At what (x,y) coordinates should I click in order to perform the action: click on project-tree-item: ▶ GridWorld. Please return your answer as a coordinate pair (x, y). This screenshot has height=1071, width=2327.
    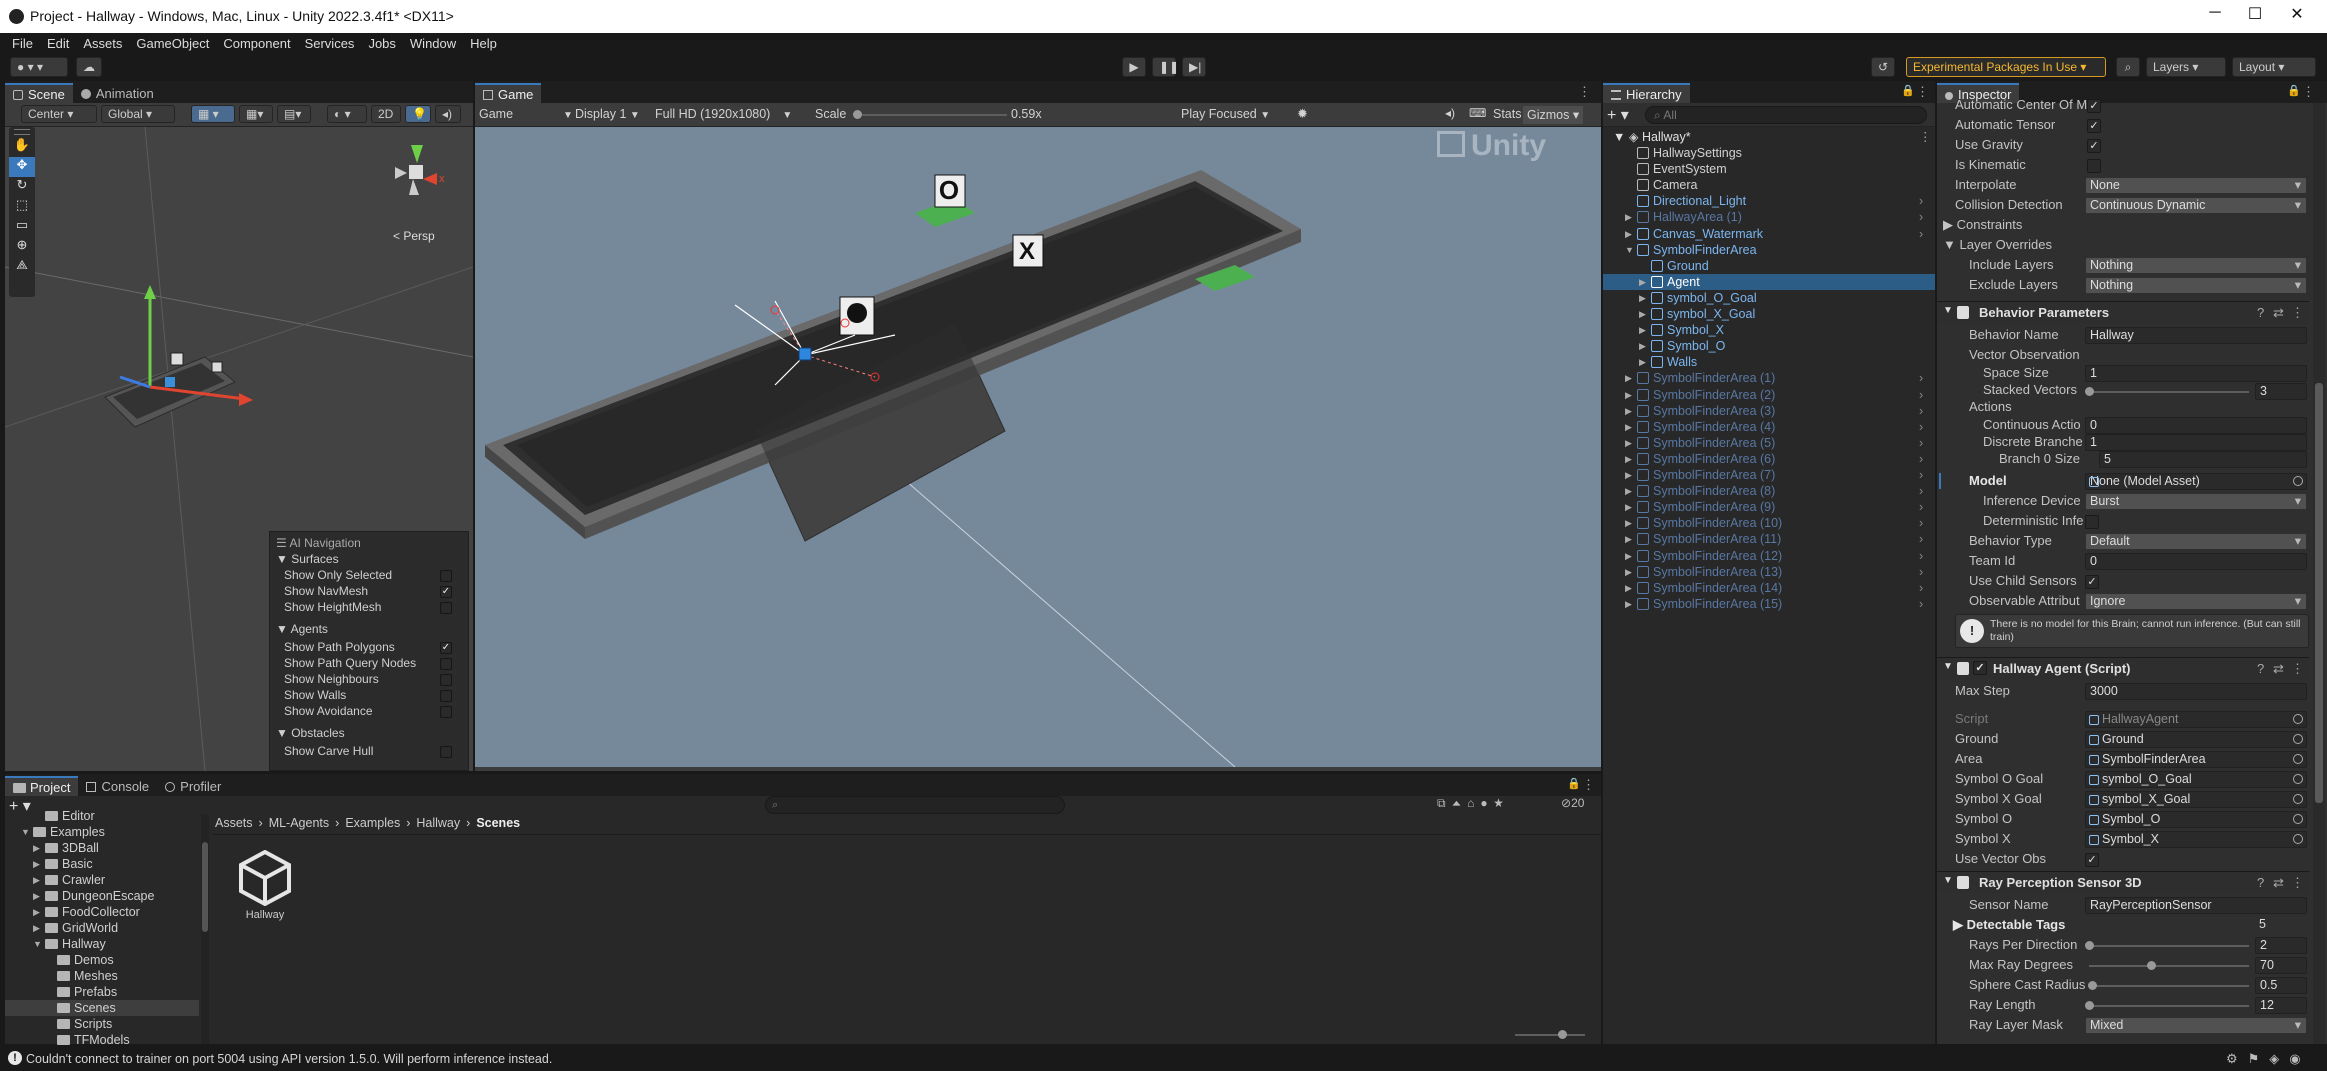
    Looking at the image, I should click on (102, 928).